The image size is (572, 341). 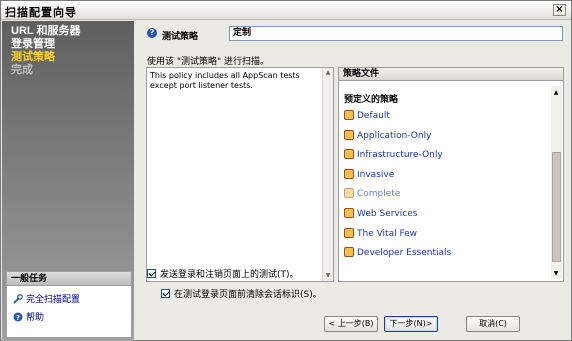 I want to click on next-button: 下一步(N)>, so click(x=411, y=324).